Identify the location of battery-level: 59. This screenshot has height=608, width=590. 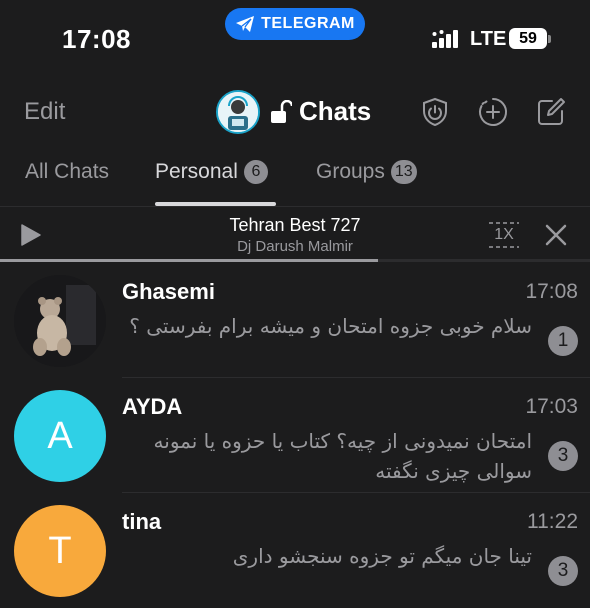
(528, 38).